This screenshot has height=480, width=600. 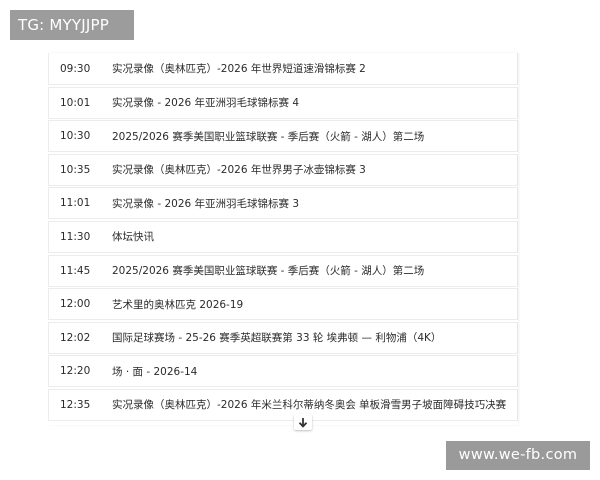 I want to click on schedule-time: 11:01, so click(x=75, y=203).